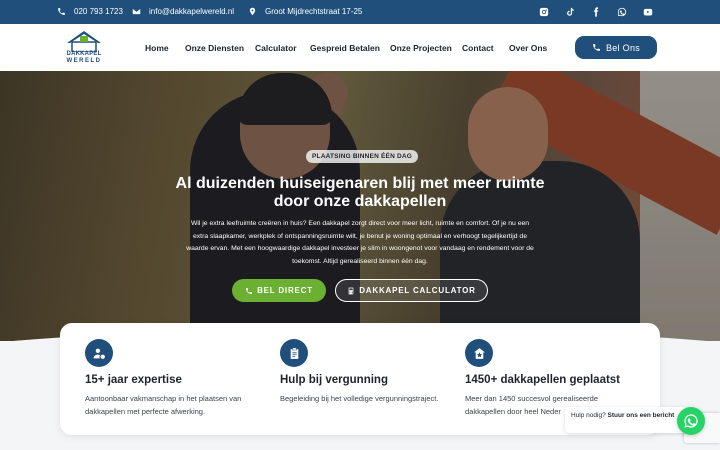 This screenshot has height=450, width=720. Describe the element at coordinates (543, 11) in the screenshot. I see `instagram-icon` at that location.